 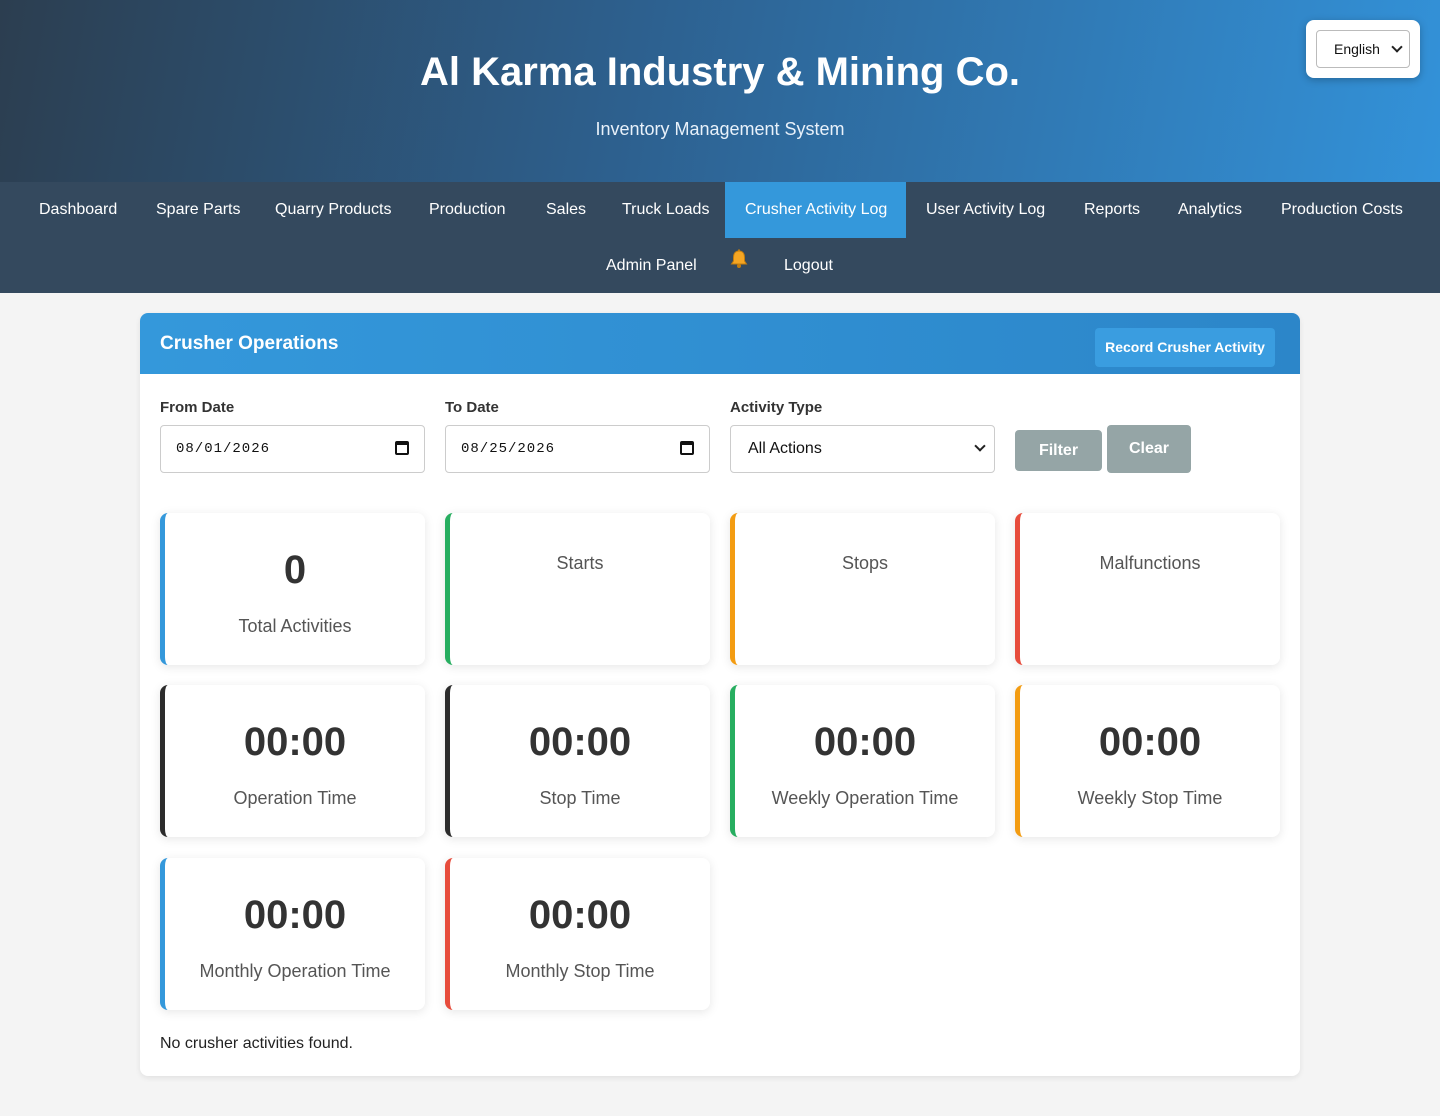 What do you see at coordinates (223, 449) in the screenshot?
I see `from-date-value: 08/01/2026` at bounding box center [223, 449].